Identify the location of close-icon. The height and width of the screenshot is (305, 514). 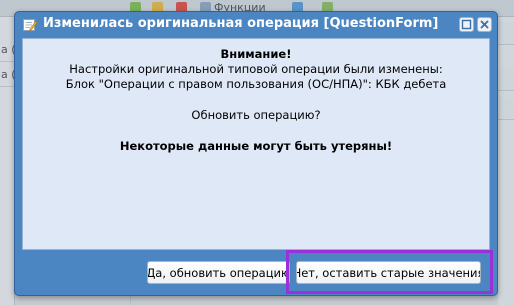
(484, 24).